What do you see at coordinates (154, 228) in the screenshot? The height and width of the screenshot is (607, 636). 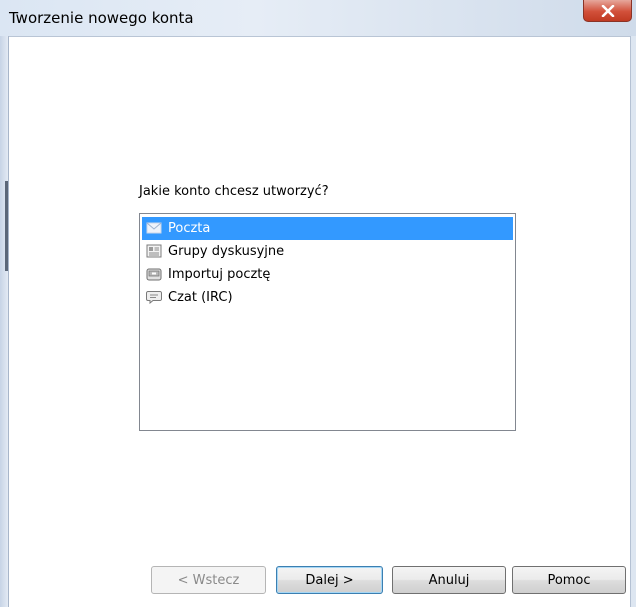 I see `envelope-icon` at bounding box center [154, 228].